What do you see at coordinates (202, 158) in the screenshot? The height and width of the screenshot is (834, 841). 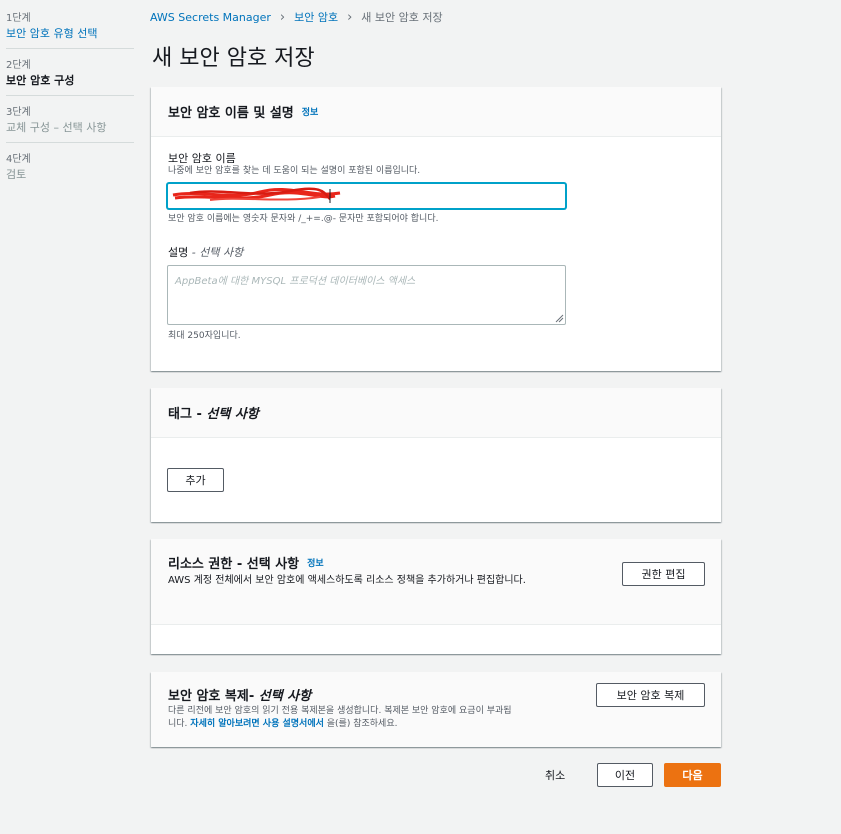 I see `secret-name-label: 보안 암호 이름` at bounding box center [202, 158].